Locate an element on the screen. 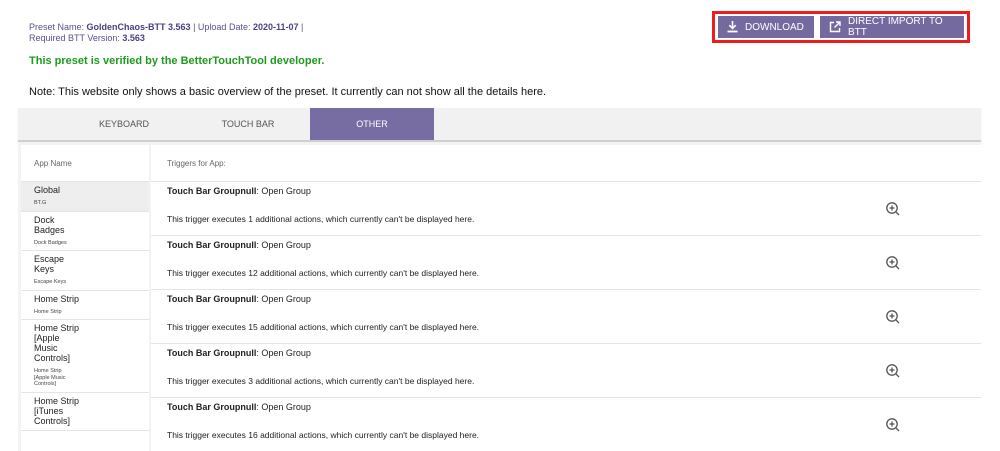 Image resolution: width=1000 pixels, height=451 pixels. download-icon is located at coordinates (732, 27).